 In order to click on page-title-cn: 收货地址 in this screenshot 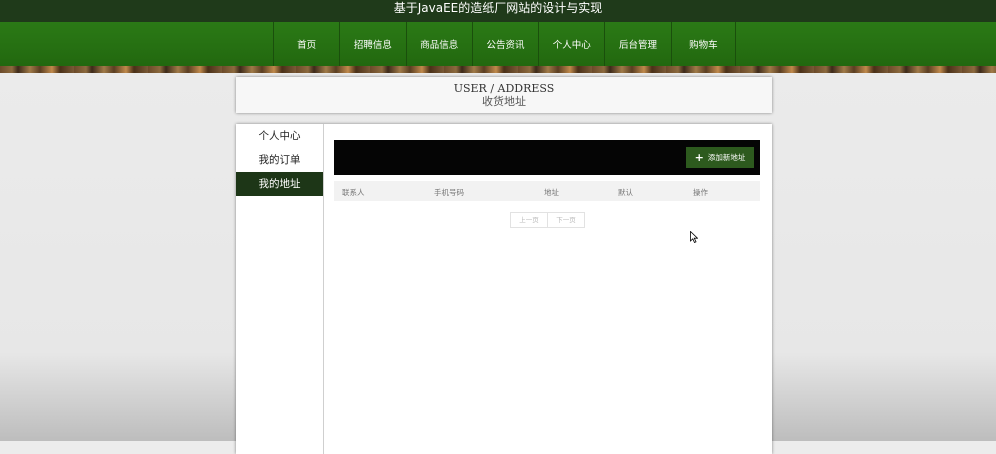, I will do `click(504, 101)`.